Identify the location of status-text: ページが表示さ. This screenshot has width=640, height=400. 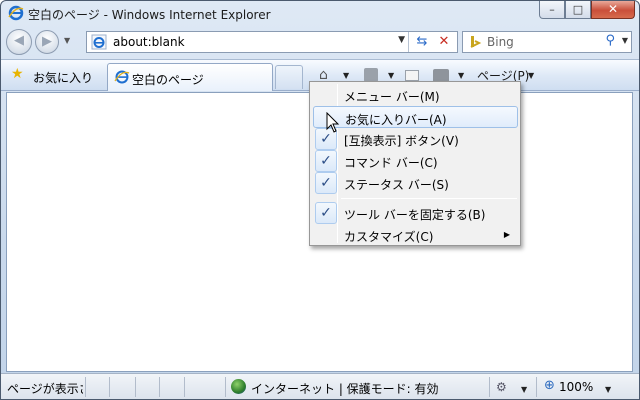
(45, 389).